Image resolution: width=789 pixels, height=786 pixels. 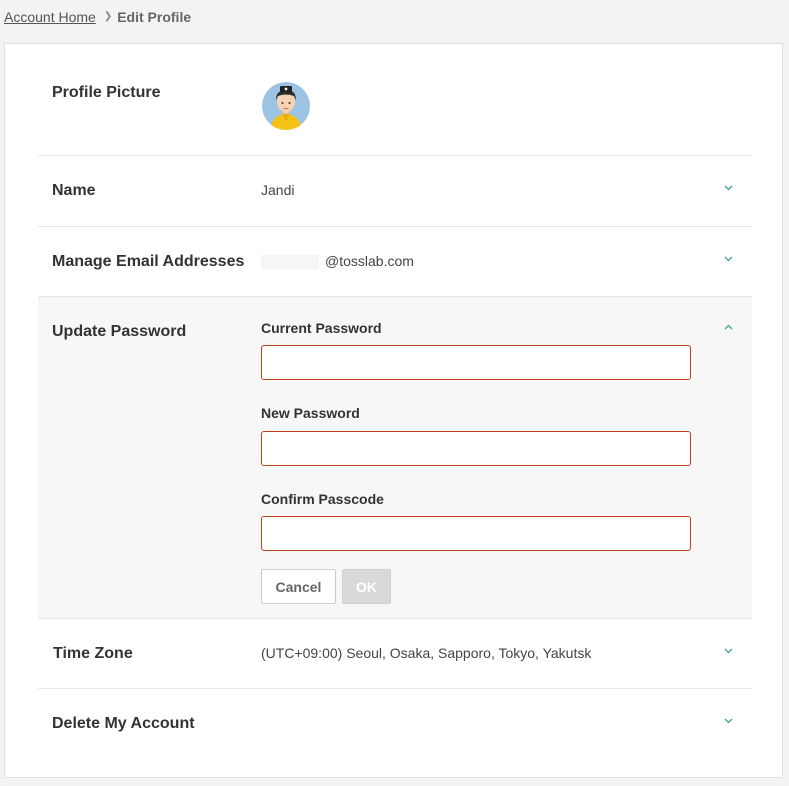 I want to click on current-password-label: Current Password, so click(x=321, y=328).